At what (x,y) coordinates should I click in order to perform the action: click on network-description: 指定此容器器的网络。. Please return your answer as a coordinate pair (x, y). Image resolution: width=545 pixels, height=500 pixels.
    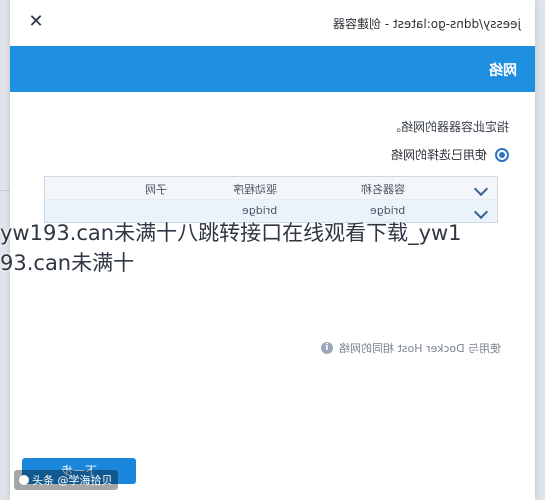
    Looking at the image, I should click on (448, 127).